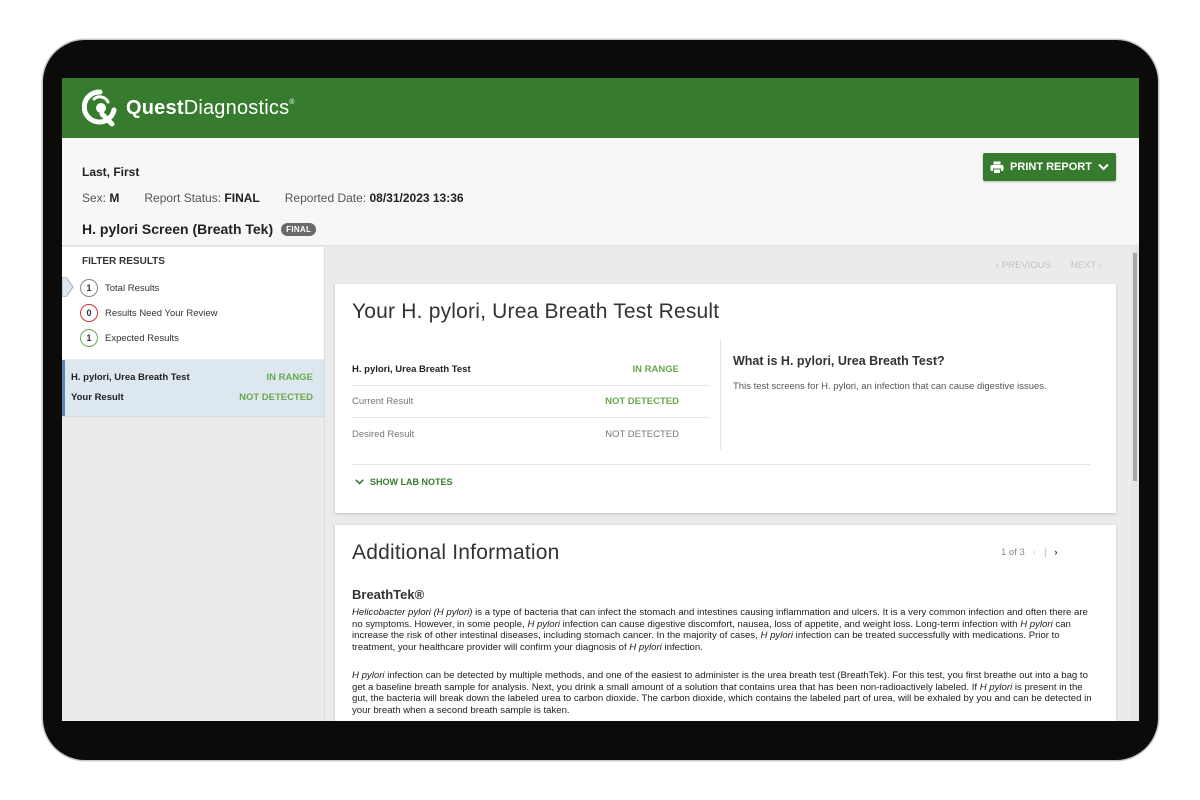 The width and height of the screenshot is (1200, 800). I want to click on sex-label: Sex:, so click(94, 198).